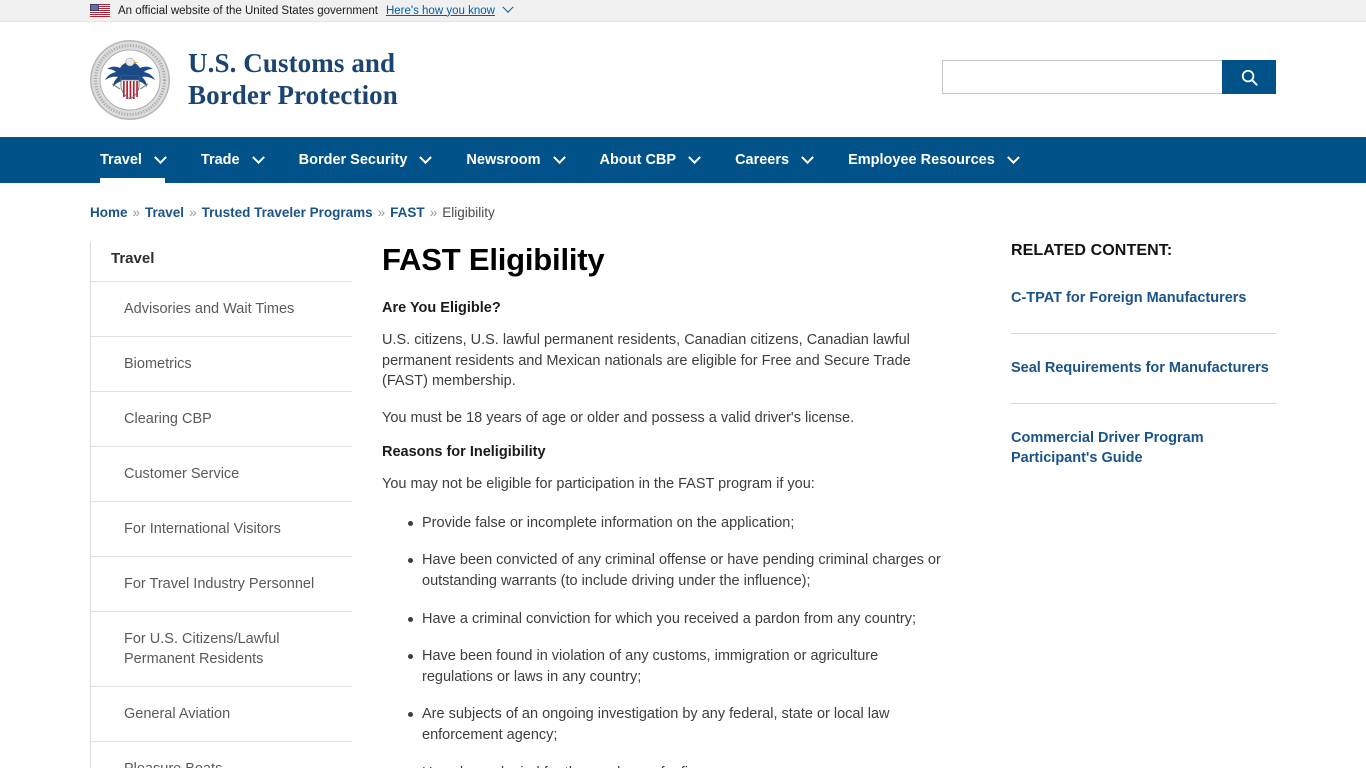  Describe the element at coordinates (221, 364) in the screenshot. I see `sidebar-item-biometrics: Biometrics` at that location.